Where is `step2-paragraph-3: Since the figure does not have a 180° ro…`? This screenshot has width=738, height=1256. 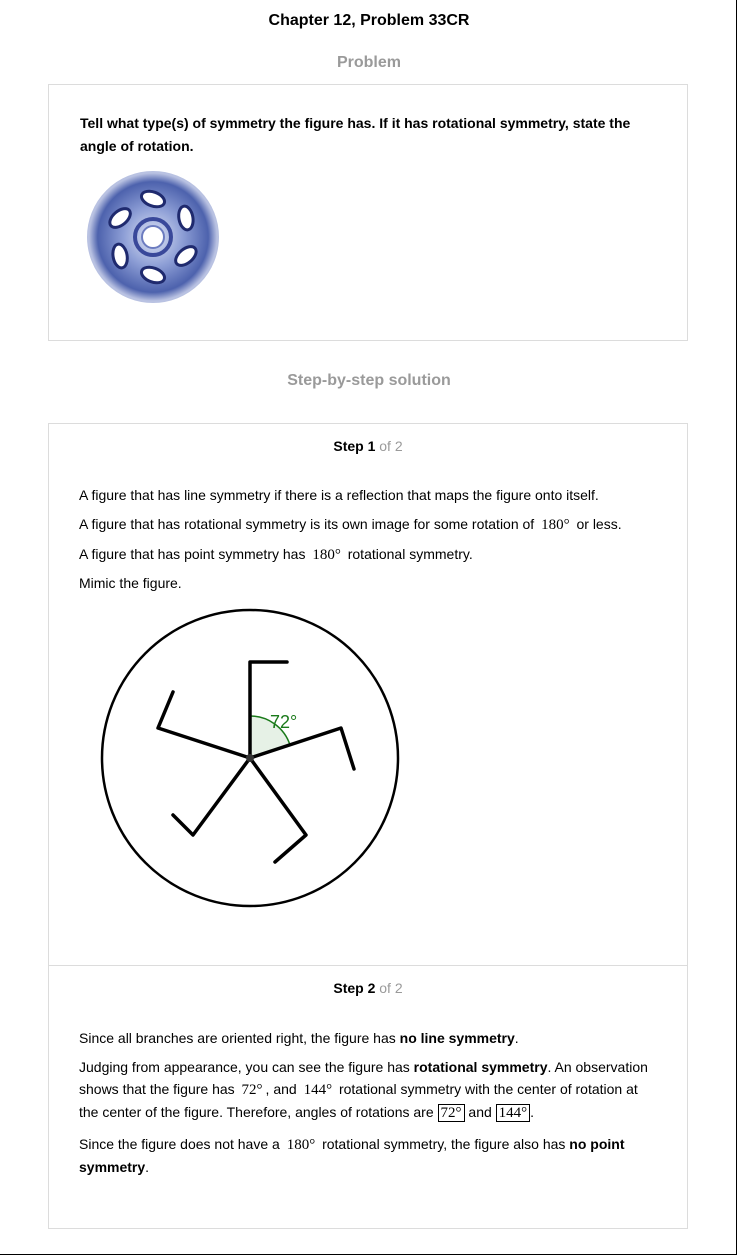
step2-paragraph-3: Since the figure does not have a 180° ro… is located at coordinates (366, 1155).